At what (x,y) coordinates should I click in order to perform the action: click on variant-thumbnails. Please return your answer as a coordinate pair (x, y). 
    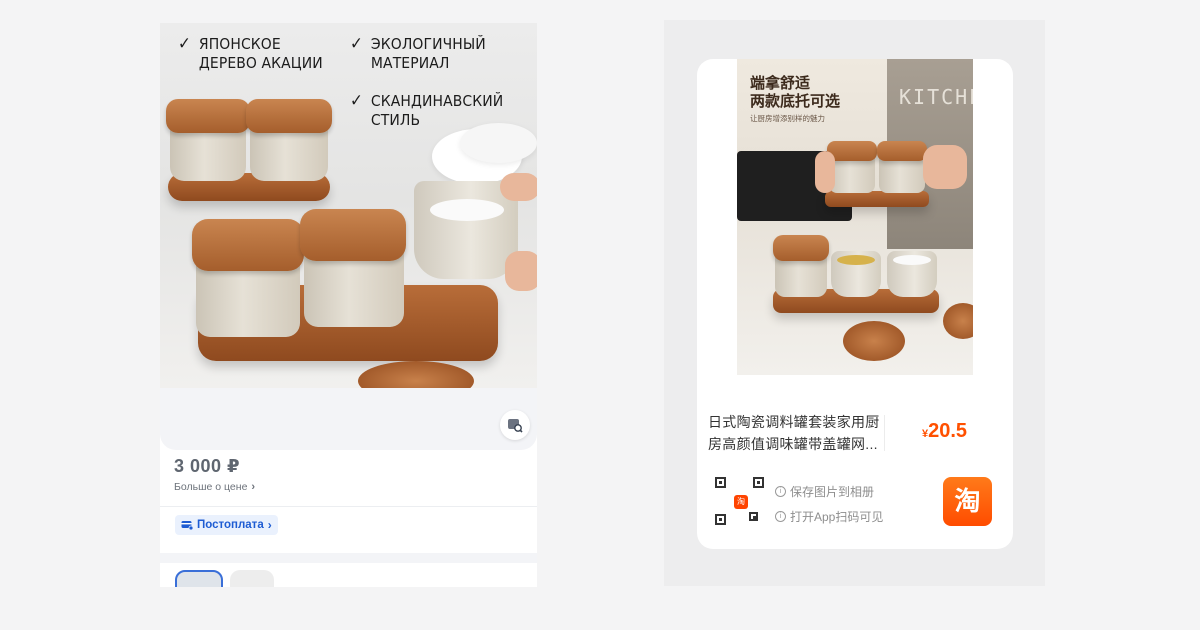
    Looking at the image, I should click on (348, 575).